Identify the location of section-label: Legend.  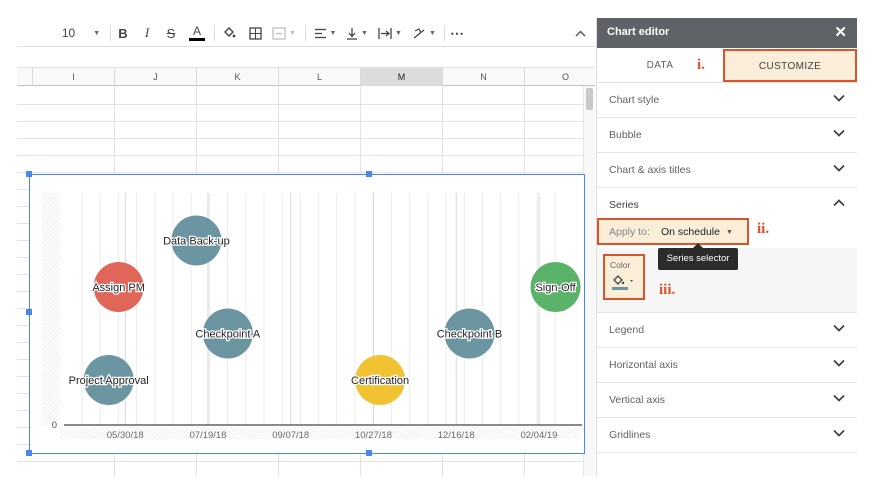
(627, 330).